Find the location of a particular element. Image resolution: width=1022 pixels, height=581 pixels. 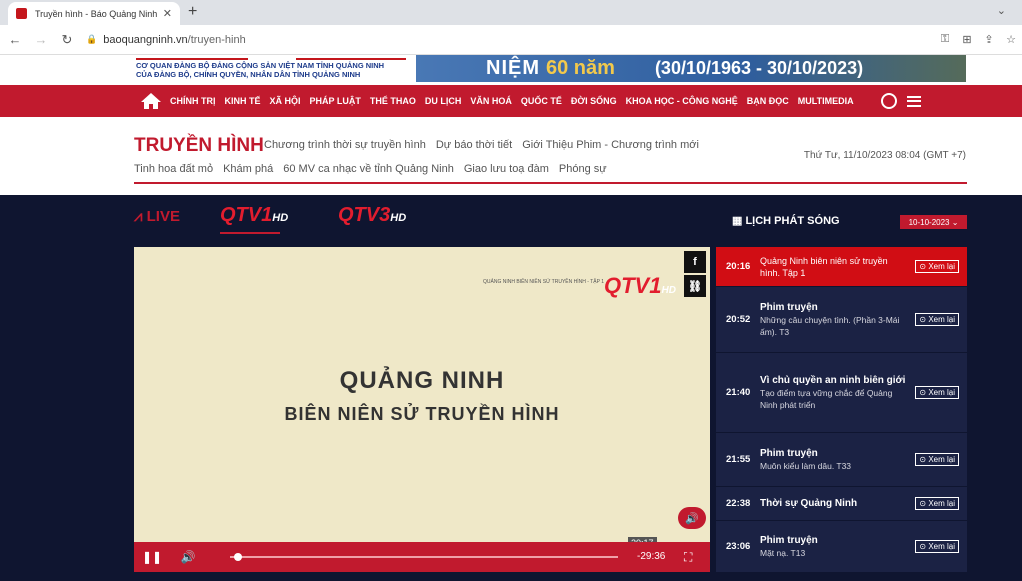

menu-icon is located at coordinates (913, 101).